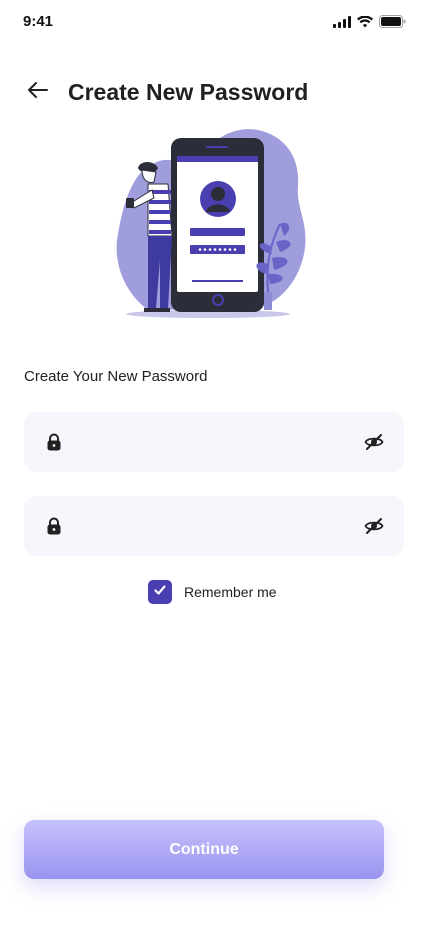 This screenshot has height=926, width=428. What do you see at coordinates (365, 24) in the screenshot?
I see `wifi-icon` at bounding box center [365, 24].